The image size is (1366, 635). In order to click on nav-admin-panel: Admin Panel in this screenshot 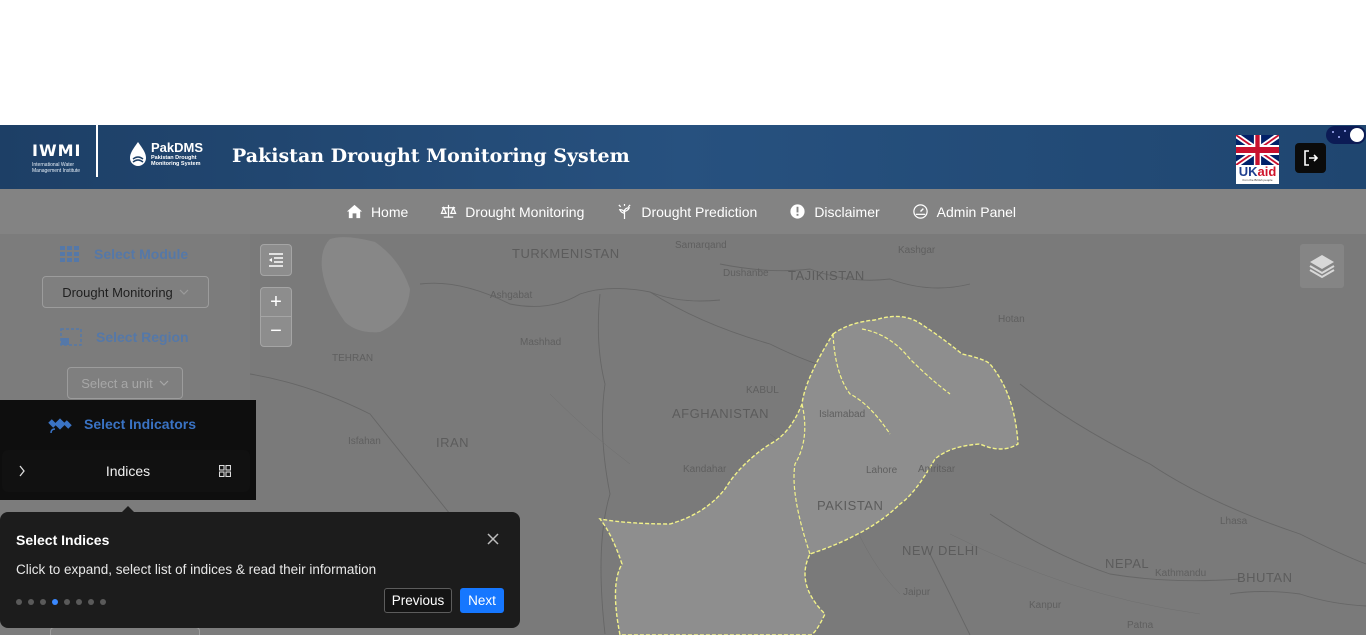, I will do `click(964, 211)`.